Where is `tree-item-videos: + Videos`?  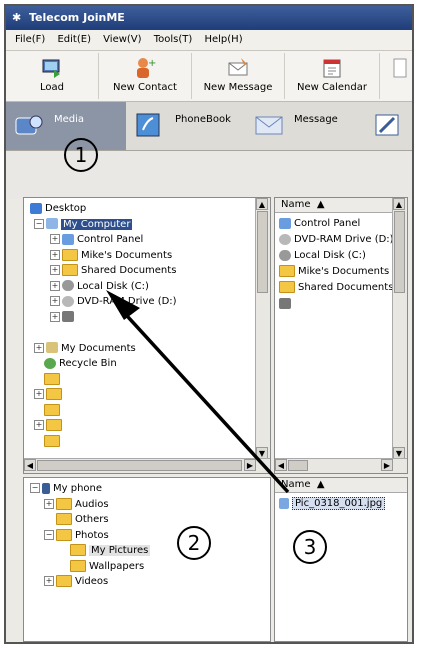 tree-item-videos: + Videos is located at coordinates (90, 582).